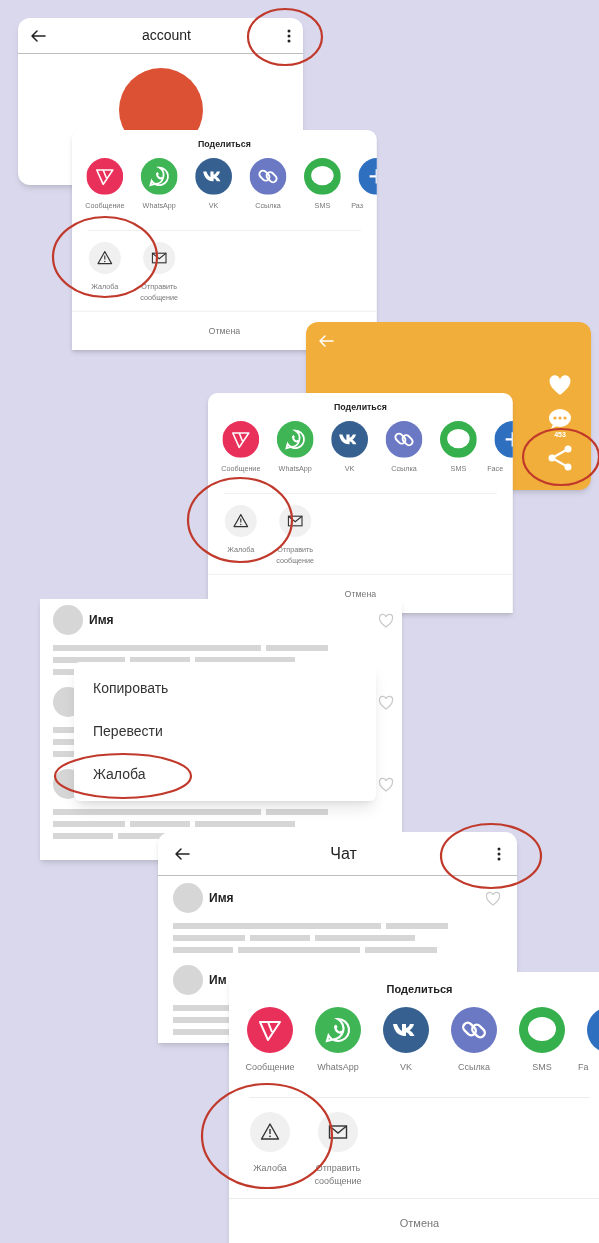  Describe the element at coordinates (474, 1067) in the screenshot. I see `share-app-label: Ссылка` at that location.